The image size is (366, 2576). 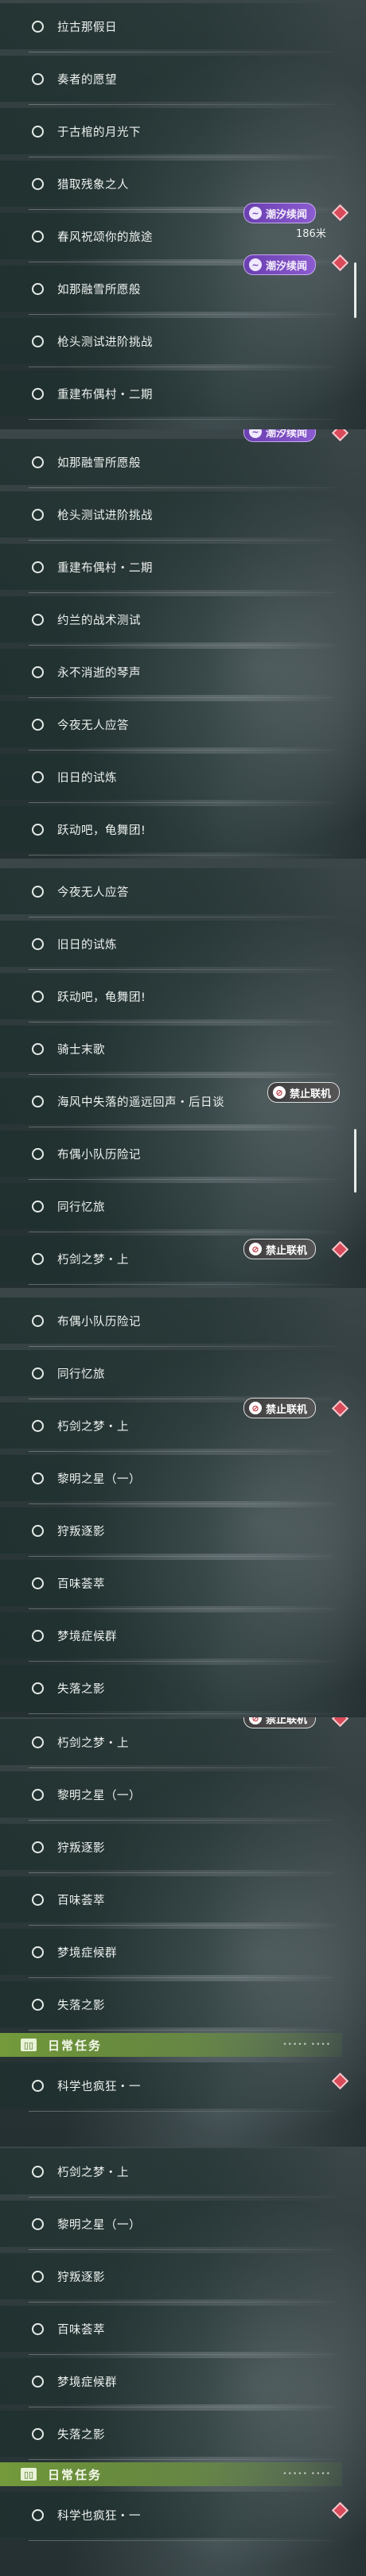 What do you see at coordinates (99, 1155) in the screenshot?
I see `quest-label: 布偶小队历险记` at bounding box center [99, 1155].